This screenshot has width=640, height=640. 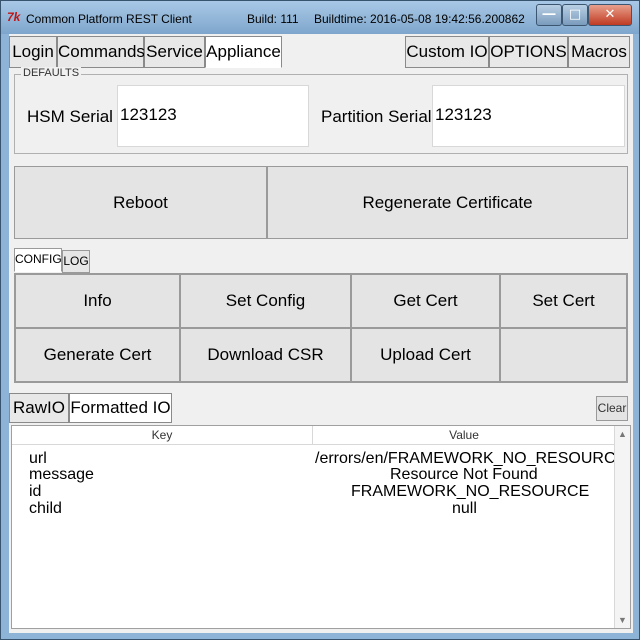 What do you see at coordinates (464, 474) in the screenshot?
I see `value-text: Resource Not Found` at bounding box center [464, 474].